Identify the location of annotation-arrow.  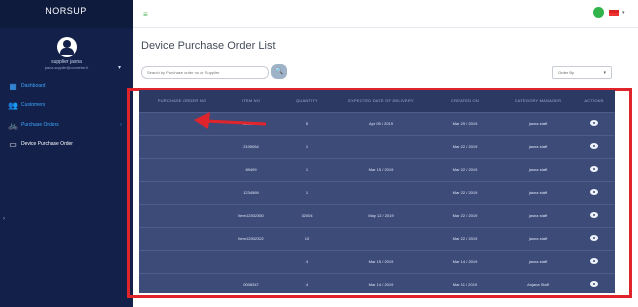
(230, 120).